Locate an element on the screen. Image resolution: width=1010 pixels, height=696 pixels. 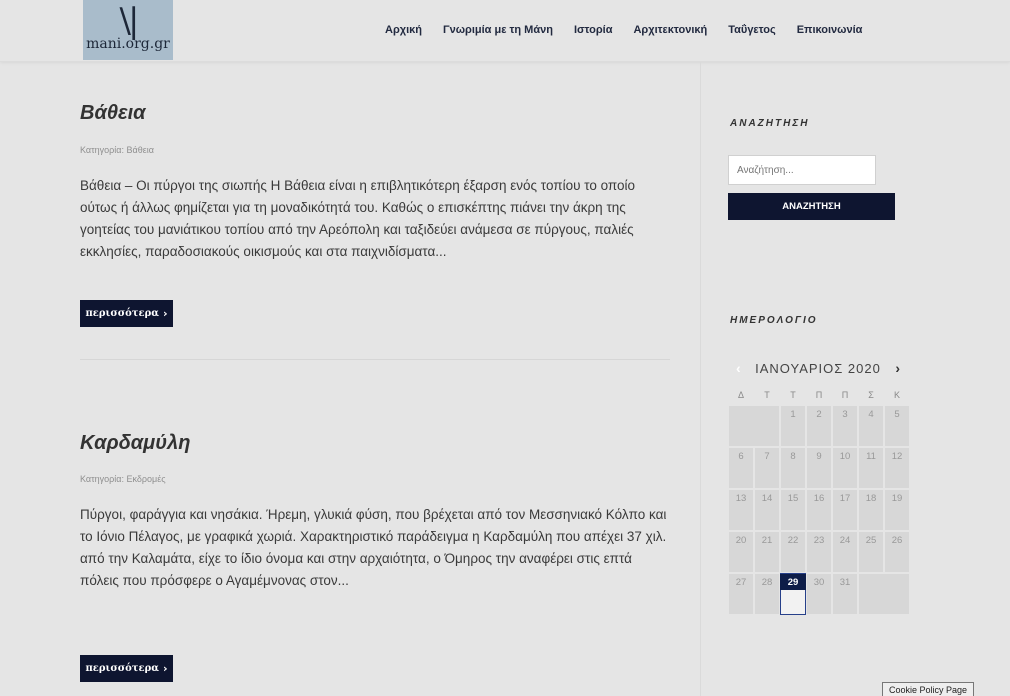
search-input is located at coordinates (802, 170).